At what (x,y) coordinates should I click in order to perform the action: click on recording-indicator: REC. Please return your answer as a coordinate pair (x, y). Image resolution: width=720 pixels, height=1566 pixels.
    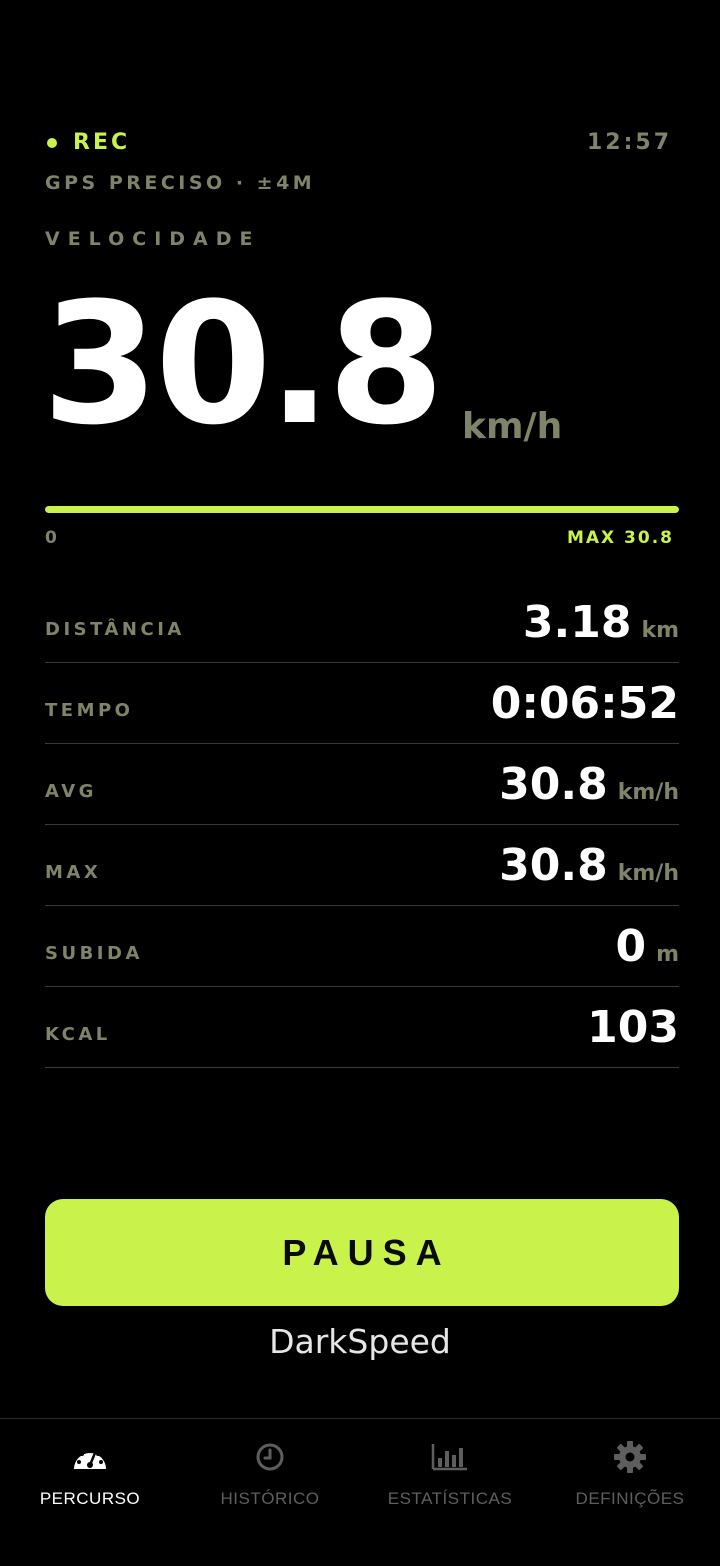
    Looking at the image, I should click on (87, 142).